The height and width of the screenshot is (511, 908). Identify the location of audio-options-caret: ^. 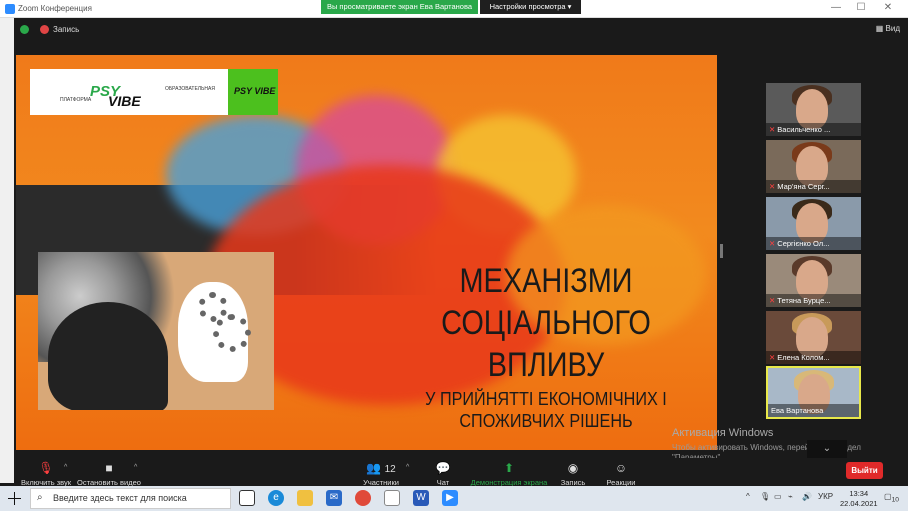
(65, 467).